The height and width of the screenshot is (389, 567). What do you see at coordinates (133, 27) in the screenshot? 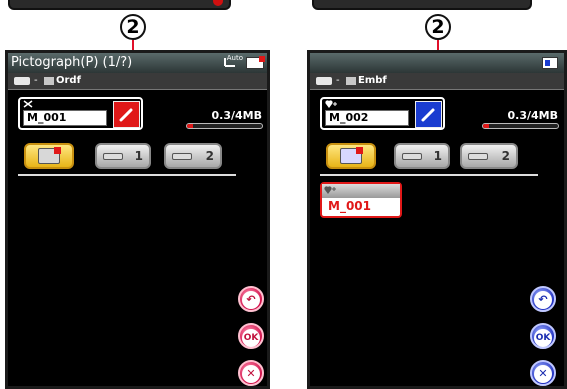
I see `callout-2-left: 2` at bounding box center [133, 27].